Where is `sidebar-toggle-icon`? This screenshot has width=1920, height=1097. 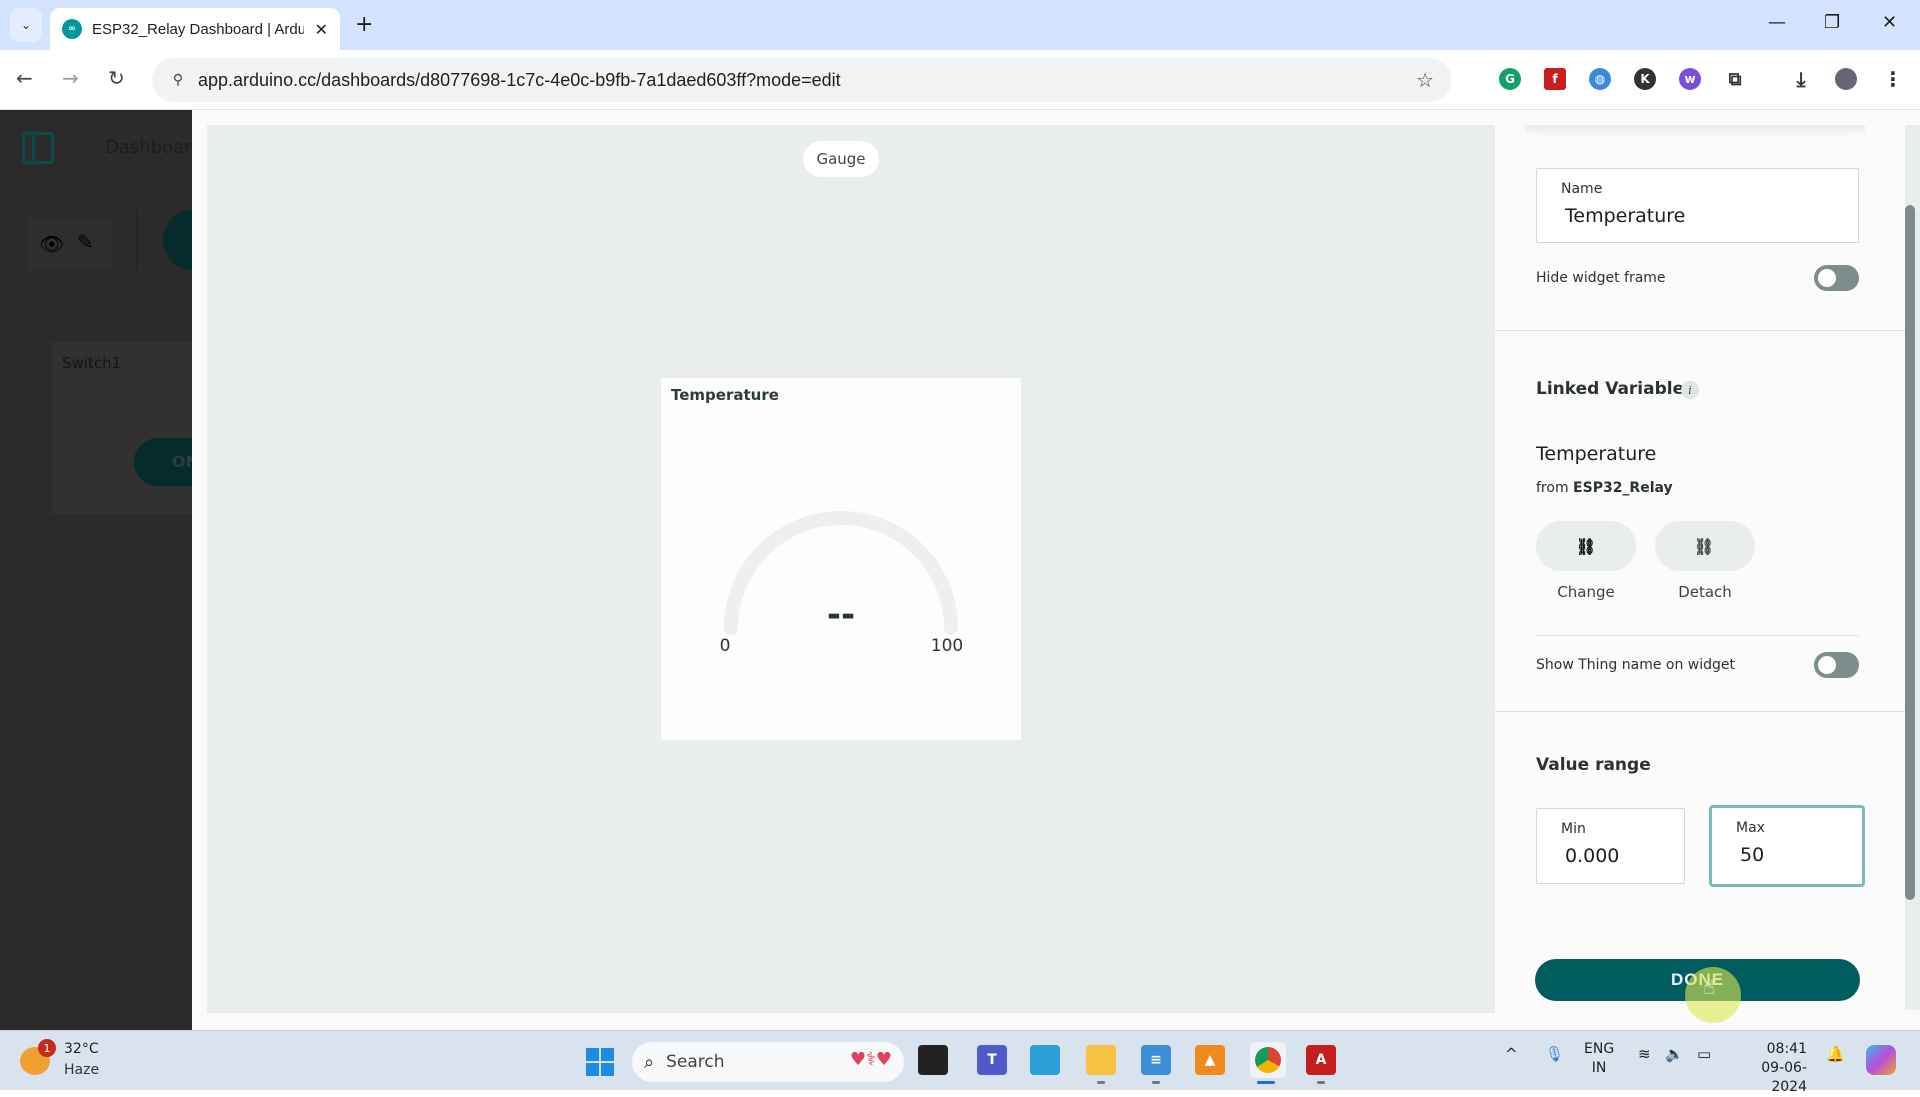
sidebar-toggle-icon is located at coordinates (38, 148).